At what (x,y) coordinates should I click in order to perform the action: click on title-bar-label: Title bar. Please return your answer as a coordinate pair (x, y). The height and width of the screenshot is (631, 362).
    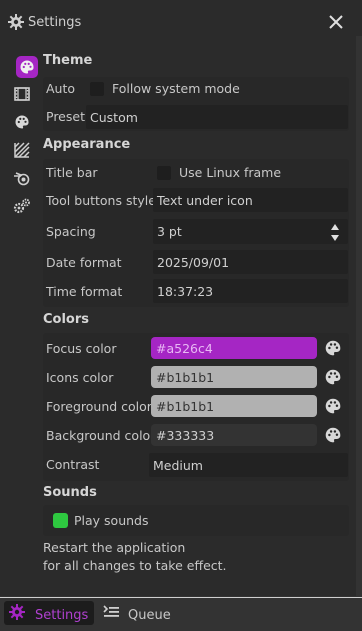
    Looking at the image, I should click on (72, 172).